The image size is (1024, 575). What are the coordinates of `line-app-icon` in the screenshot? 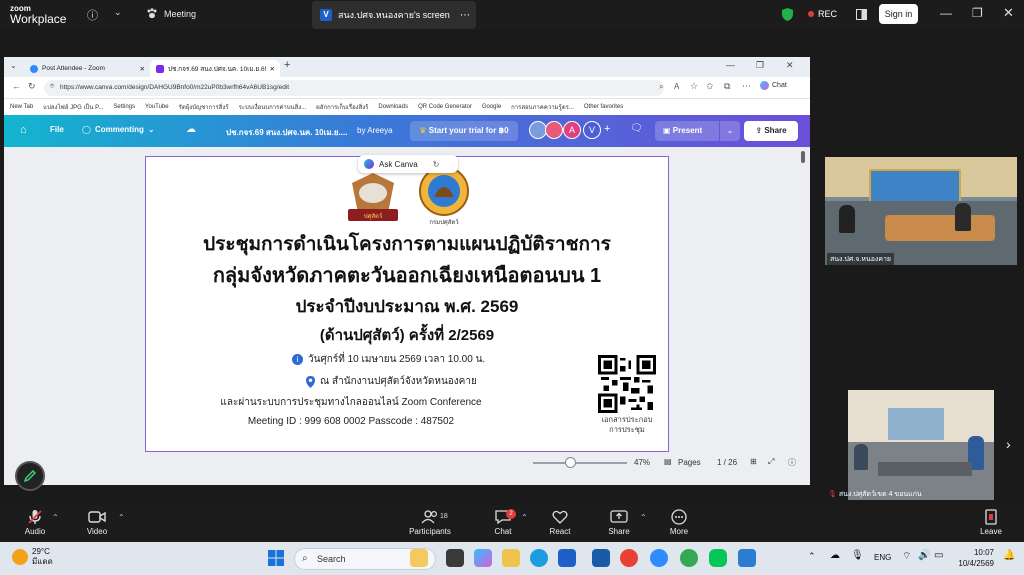 It's located at (718, 558).